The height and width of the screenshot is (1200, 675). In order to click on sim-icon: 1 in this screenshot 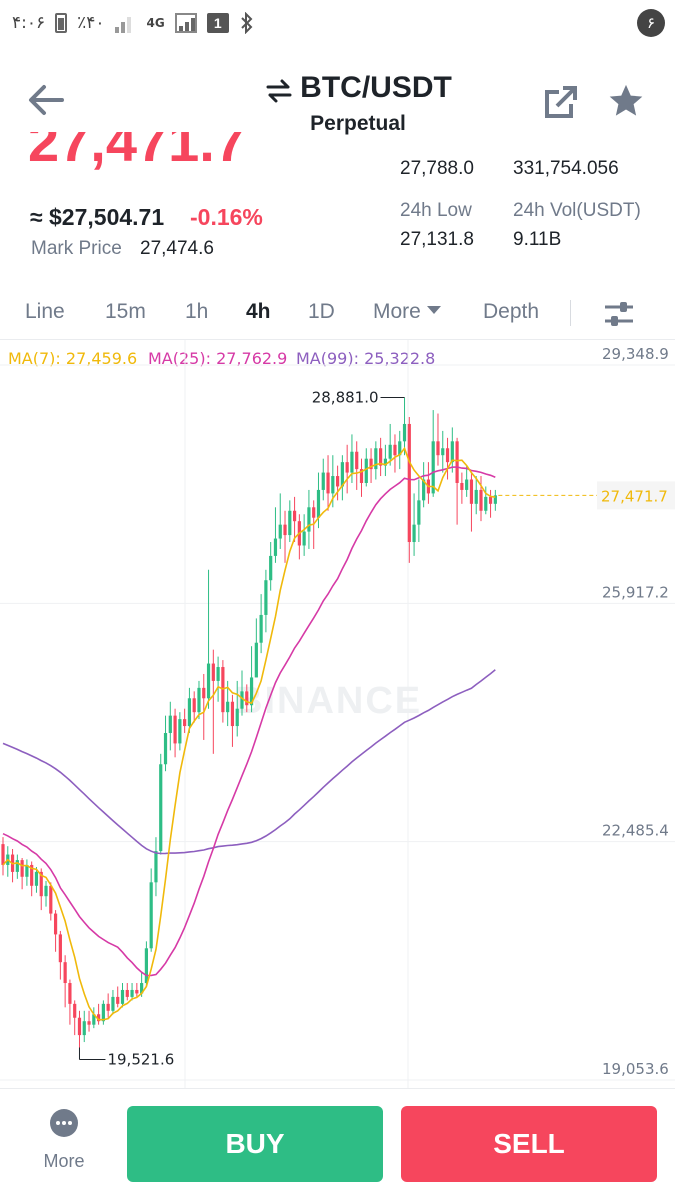, I will do `click(217, 23)`.